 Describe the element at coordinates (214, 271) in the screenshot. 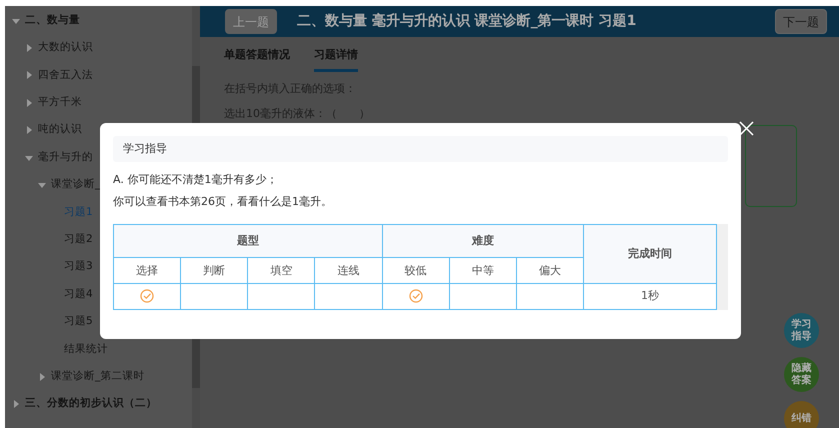

I see `table-header: 判断` at that location.